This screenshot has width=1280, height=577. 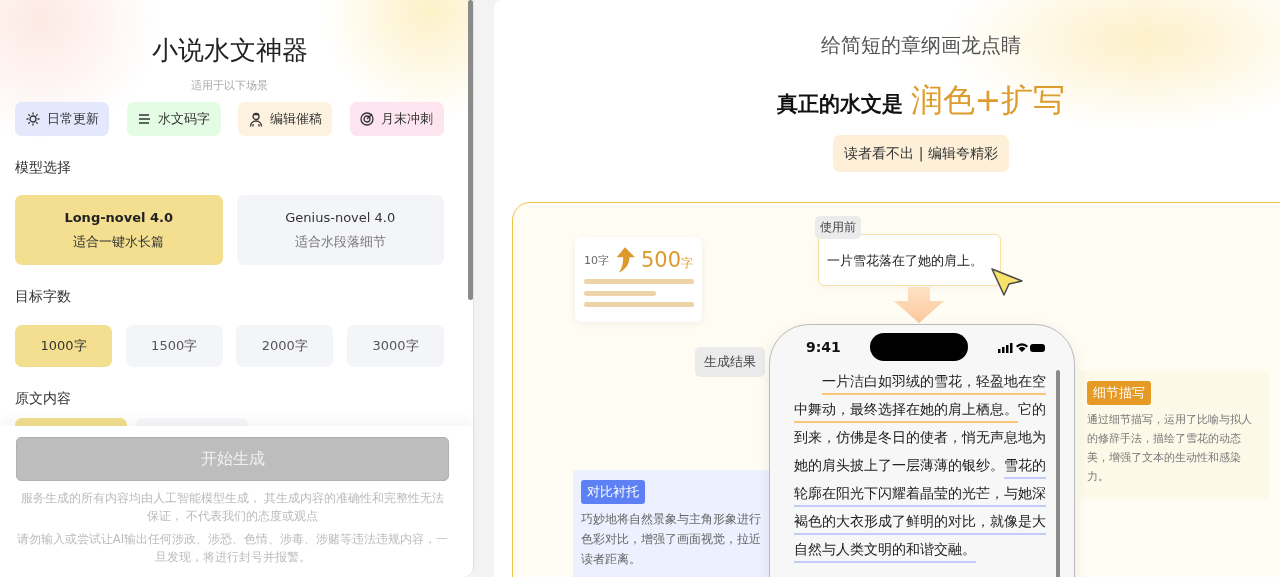 I want to click on down-arrow-icon, so click(x=919, y=305).